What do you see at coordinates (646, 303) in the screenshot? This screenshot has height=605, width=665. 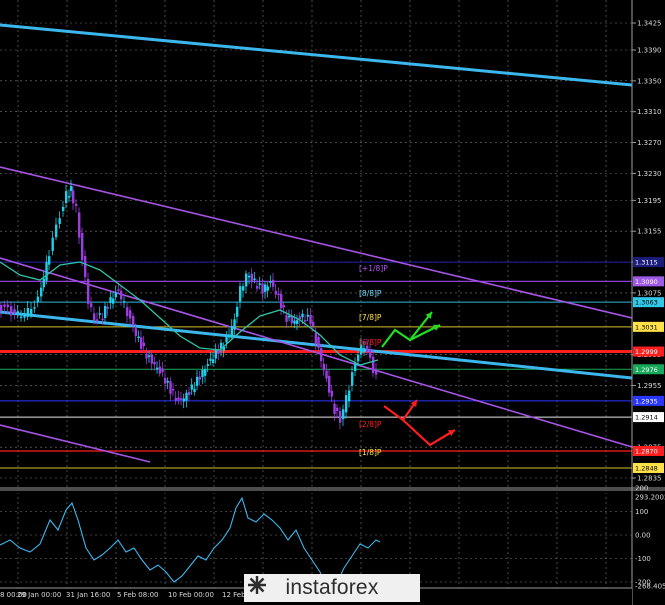 I see `price-tag-label: 1.3063` at bounding box center [646, 303].